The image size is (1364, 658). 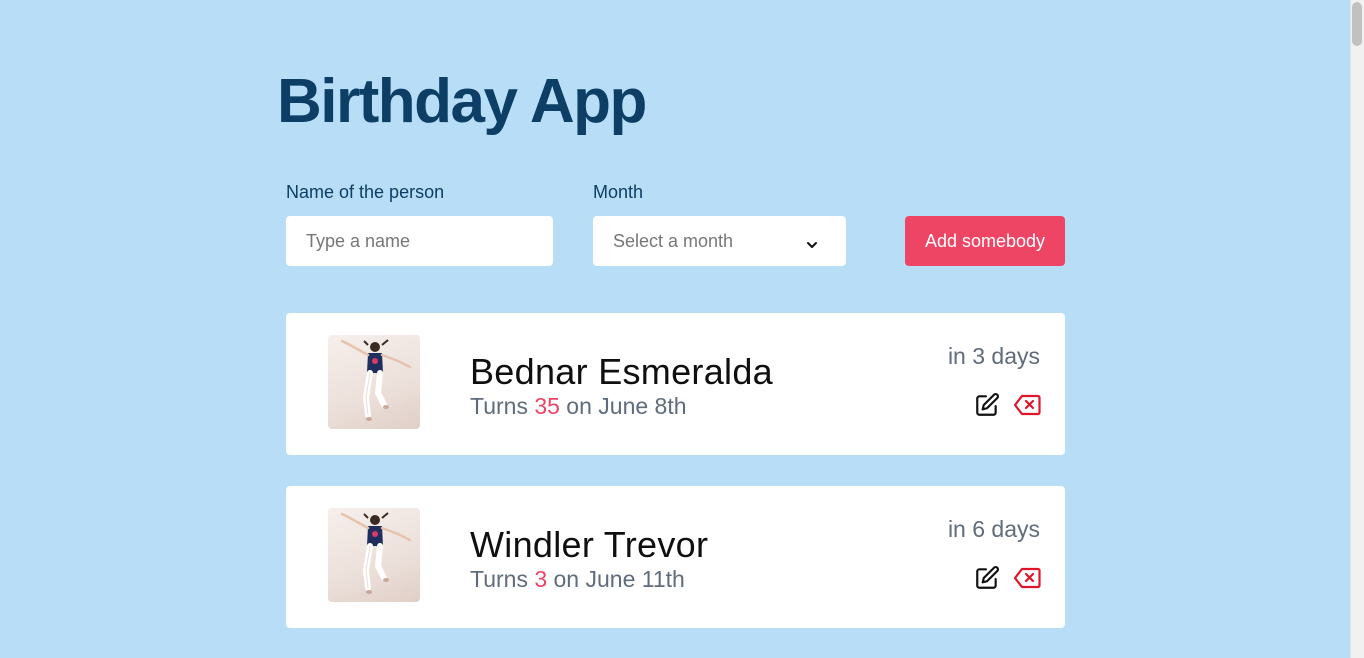 I want to click on name-input, so click(x=419, y=241).